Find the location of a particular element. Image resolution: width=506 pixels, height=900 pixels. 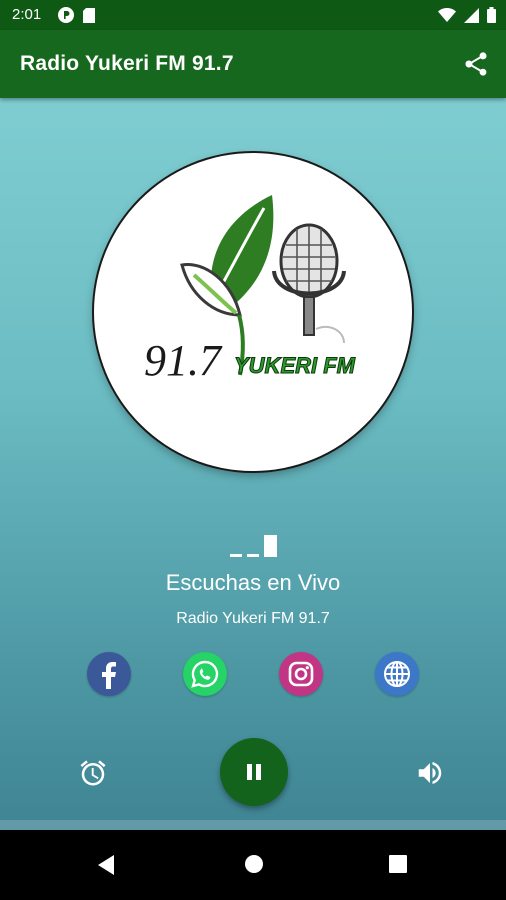

facebook-button is located at coordinates (109, 674).